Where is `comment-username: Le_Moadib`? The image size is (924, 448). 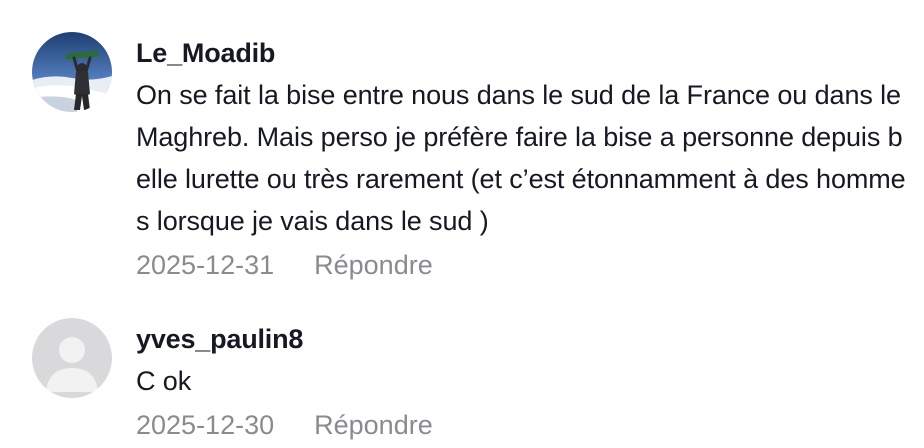 comment-username: Le_Moadib is located at coordinates (524, 53).